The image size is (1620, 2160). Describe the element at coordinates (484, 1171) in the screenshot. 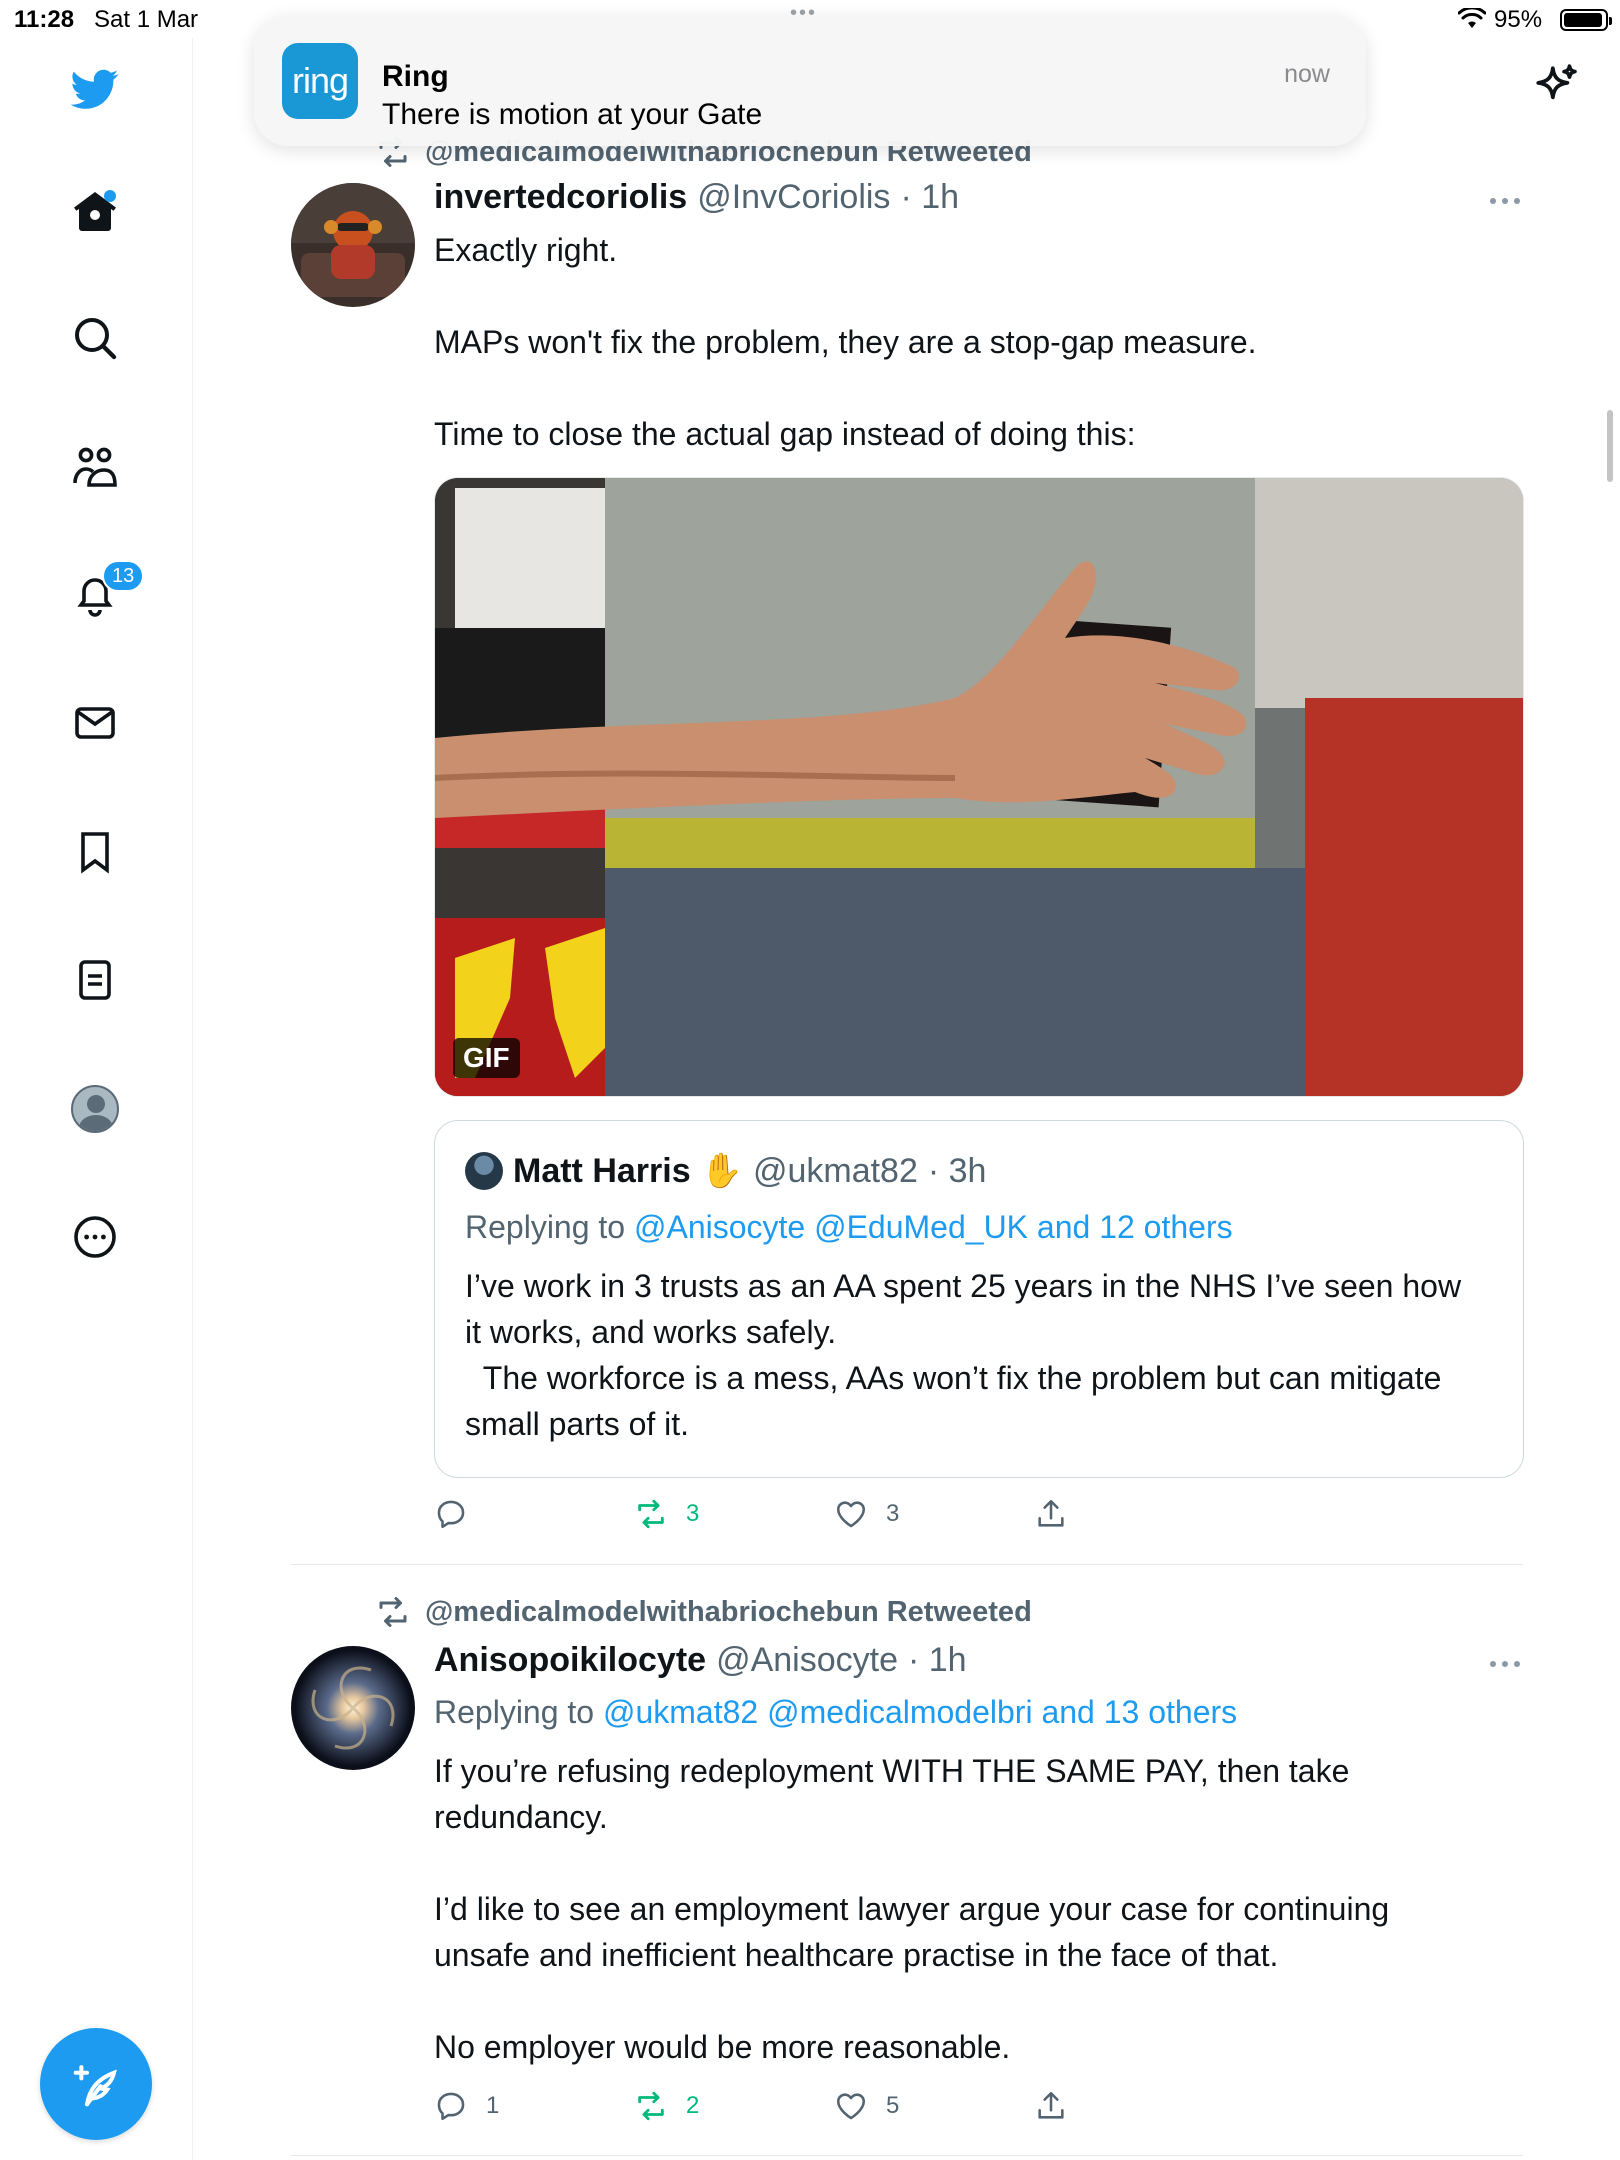

I see `quoted-avatar` at that location.